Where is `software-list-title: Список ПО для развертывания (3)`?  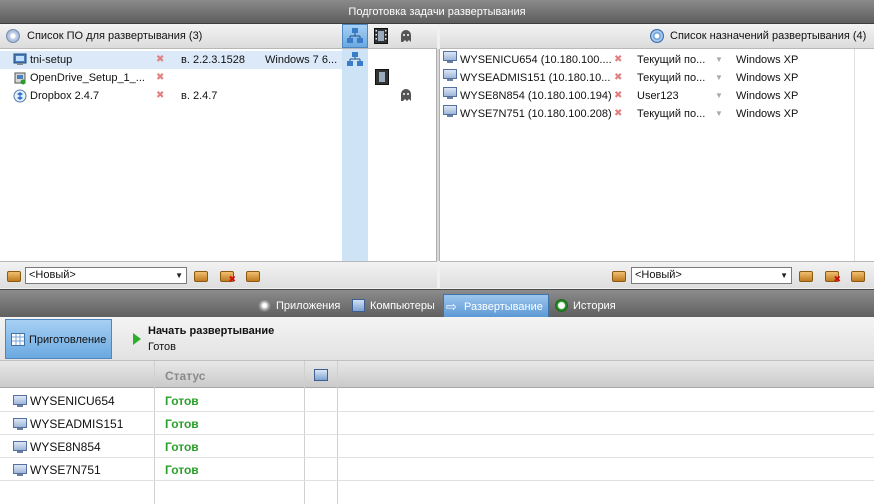 software-list-title: Список ПО для развертывания (3) is located at coordinates (115, 36).